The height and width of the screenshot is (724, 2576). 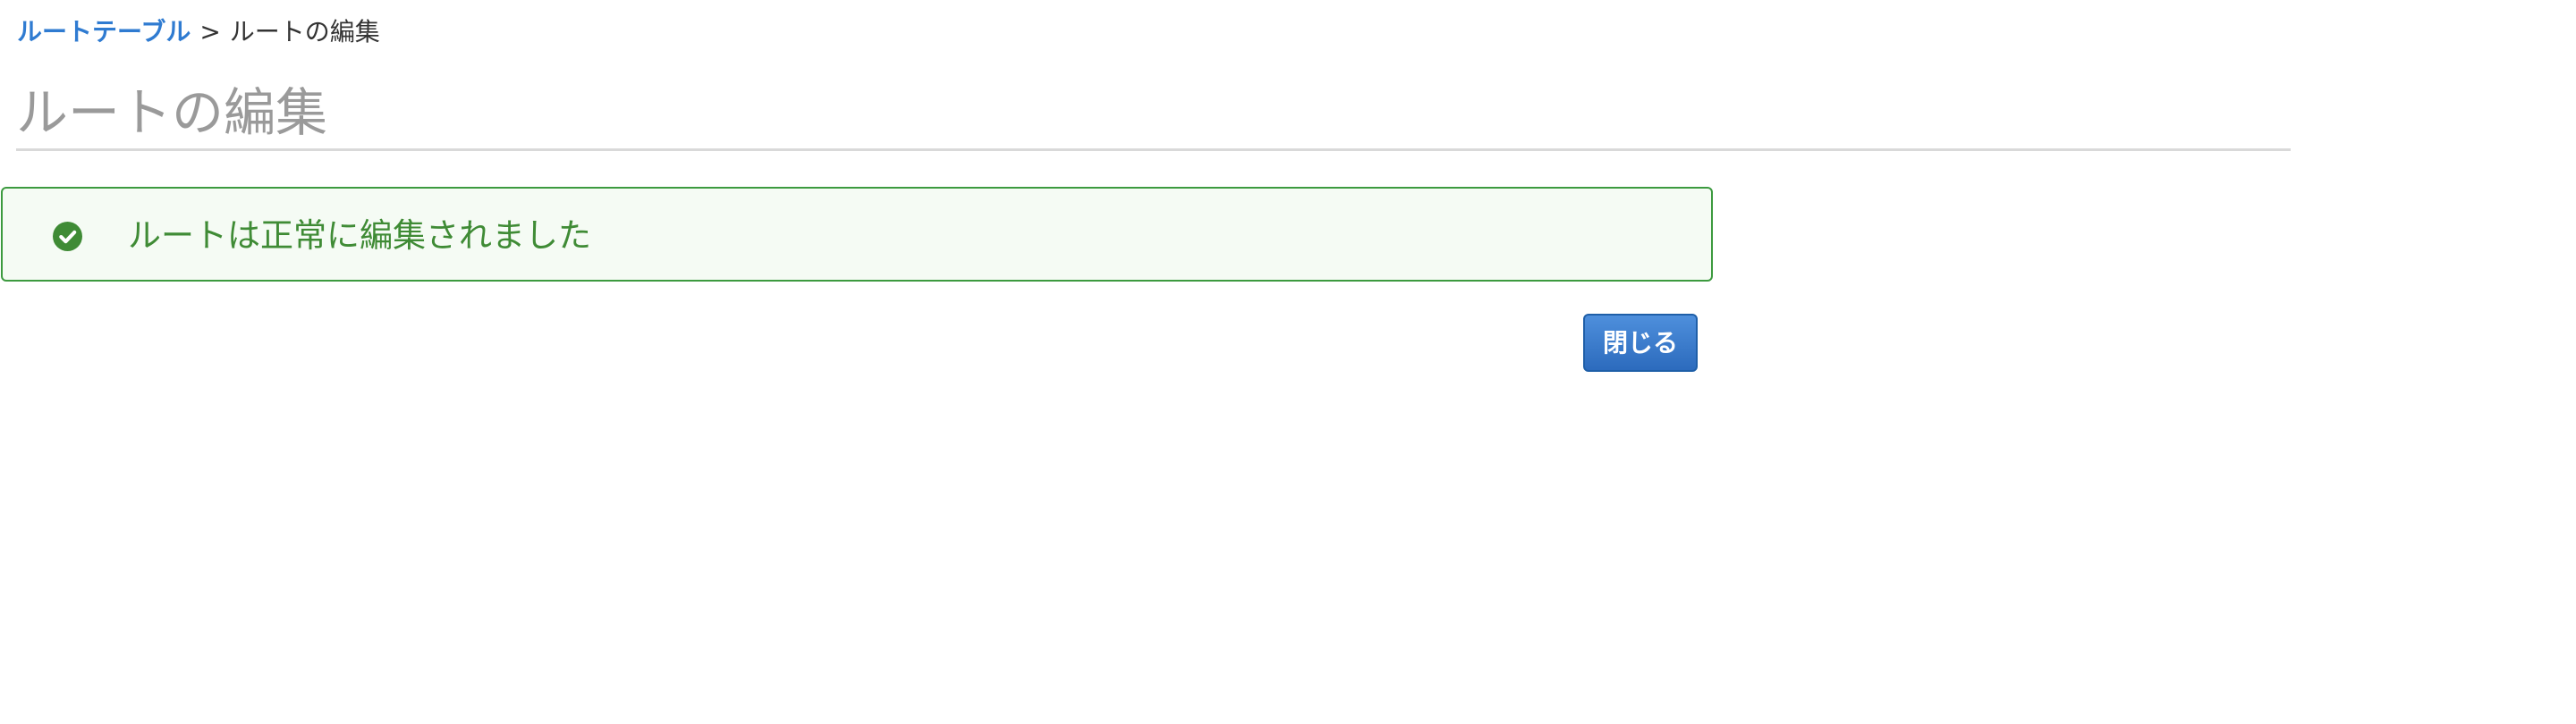 What do you see at coordinates (857, 234) in the screenshot?
I see `success-alert: ルートは正常に編集されました` at bounding box center [857, 234].